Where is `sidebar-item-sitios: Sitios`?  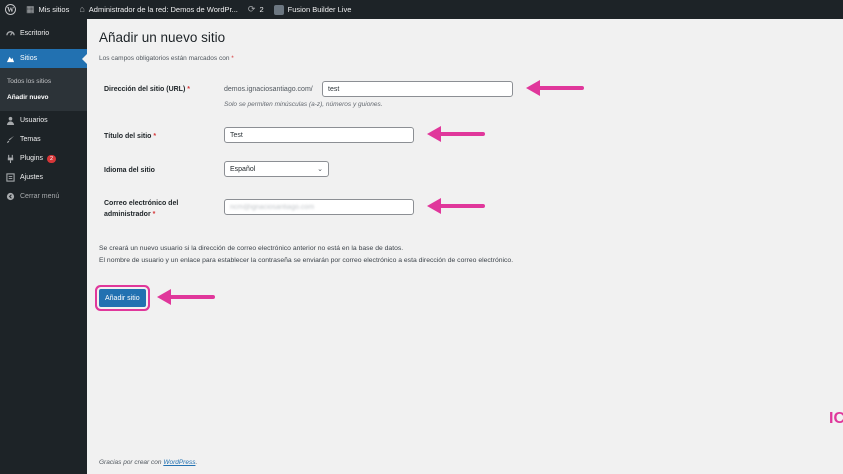 sidebar-item-sitios: Sitios is located at coordinates (43, 58).